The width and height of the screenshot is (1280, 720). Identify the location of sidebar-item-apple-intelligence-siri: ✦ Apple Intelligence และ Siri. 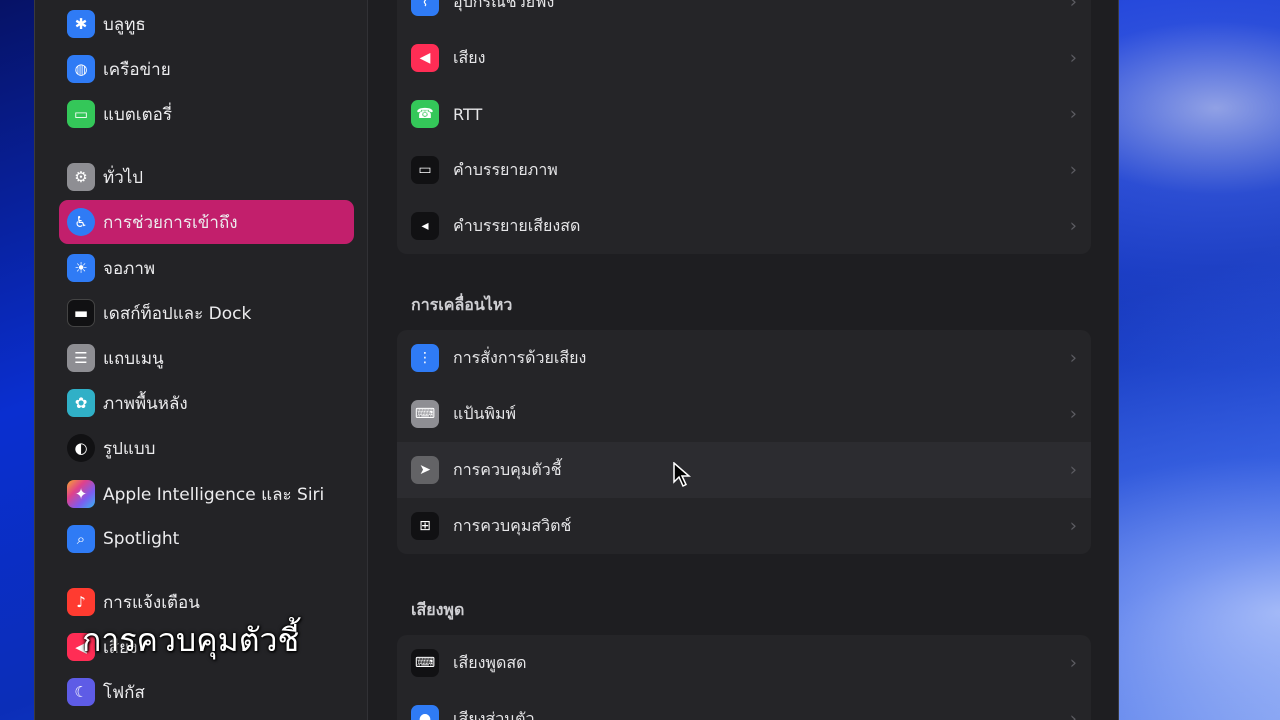
(206, 494).